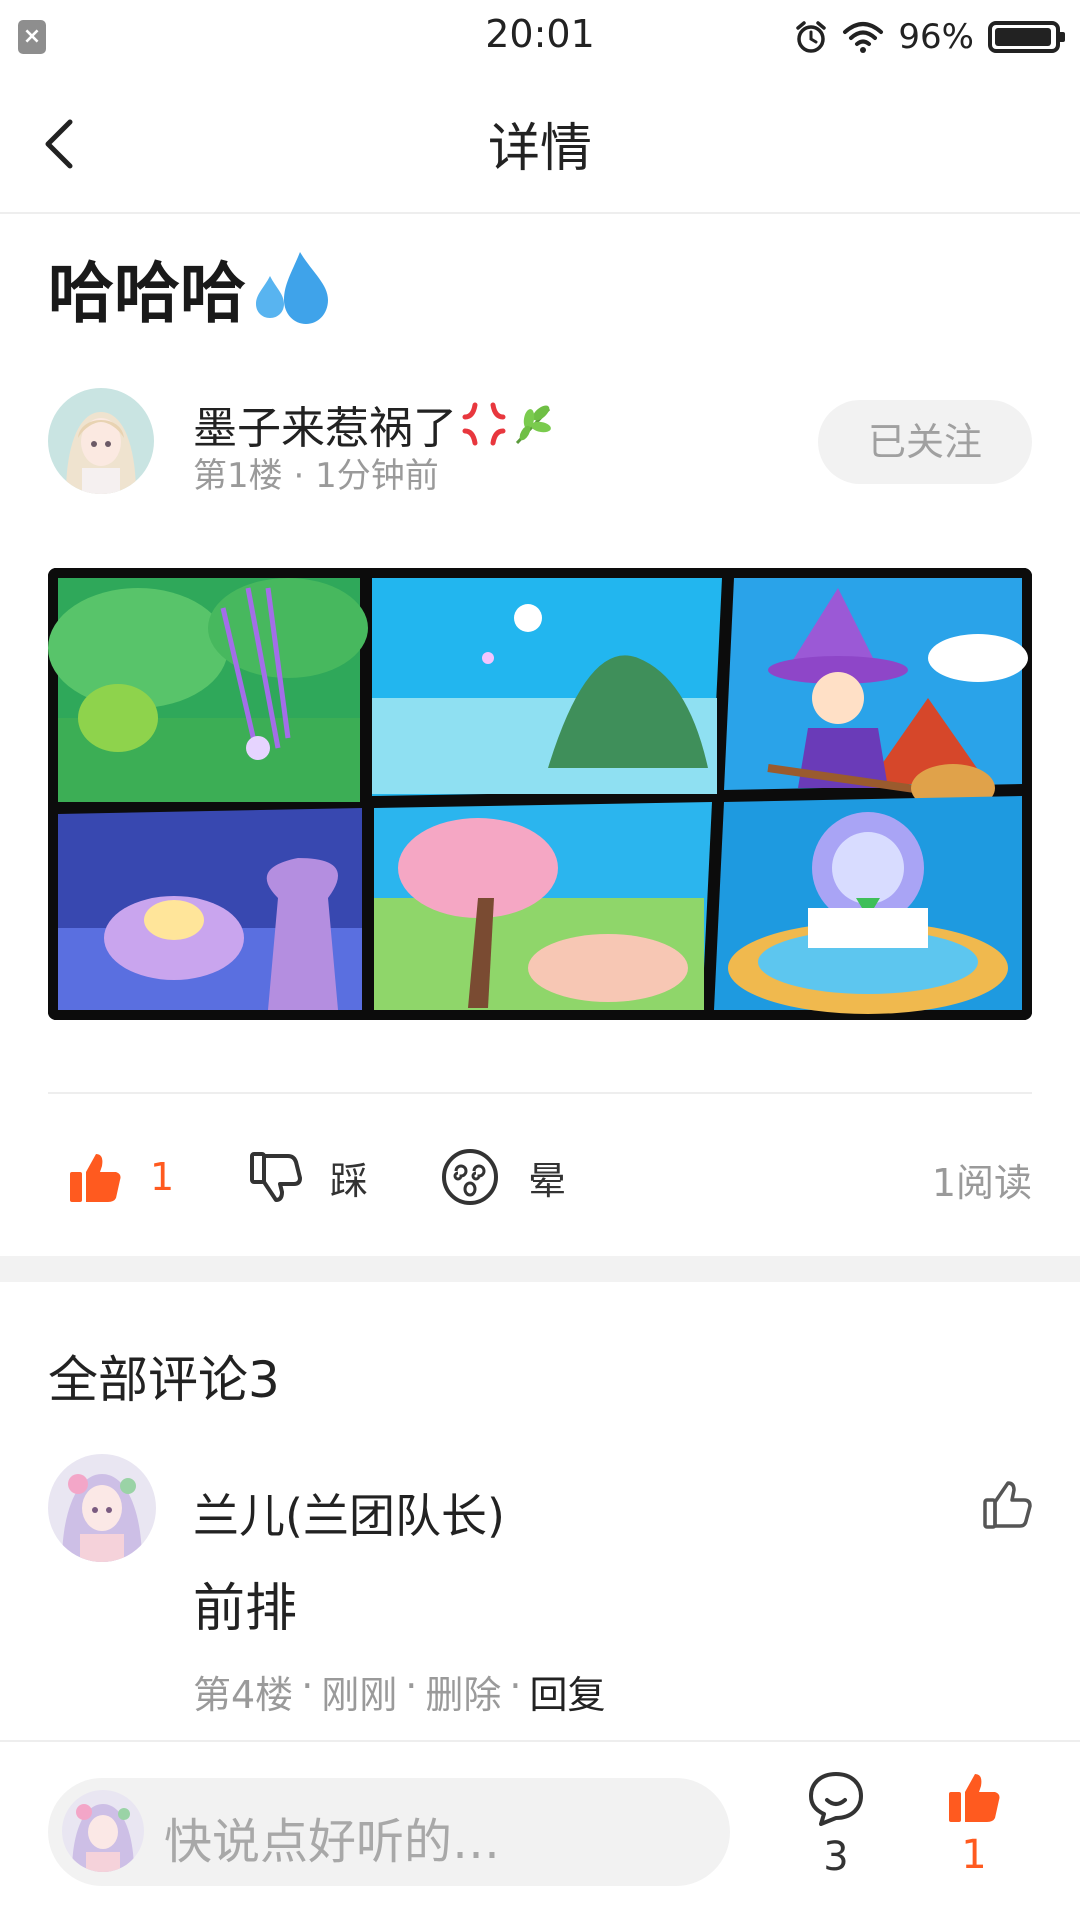 Image resolution: width=1080 pixels, height=1920 pixels. Describe the element at coordinates (540, 1585) in the screenshot. I see `comment-item: 兰儿(兰团队长) 前排 第4楼 · 刚刚 · 删除 · 回复` at that location.